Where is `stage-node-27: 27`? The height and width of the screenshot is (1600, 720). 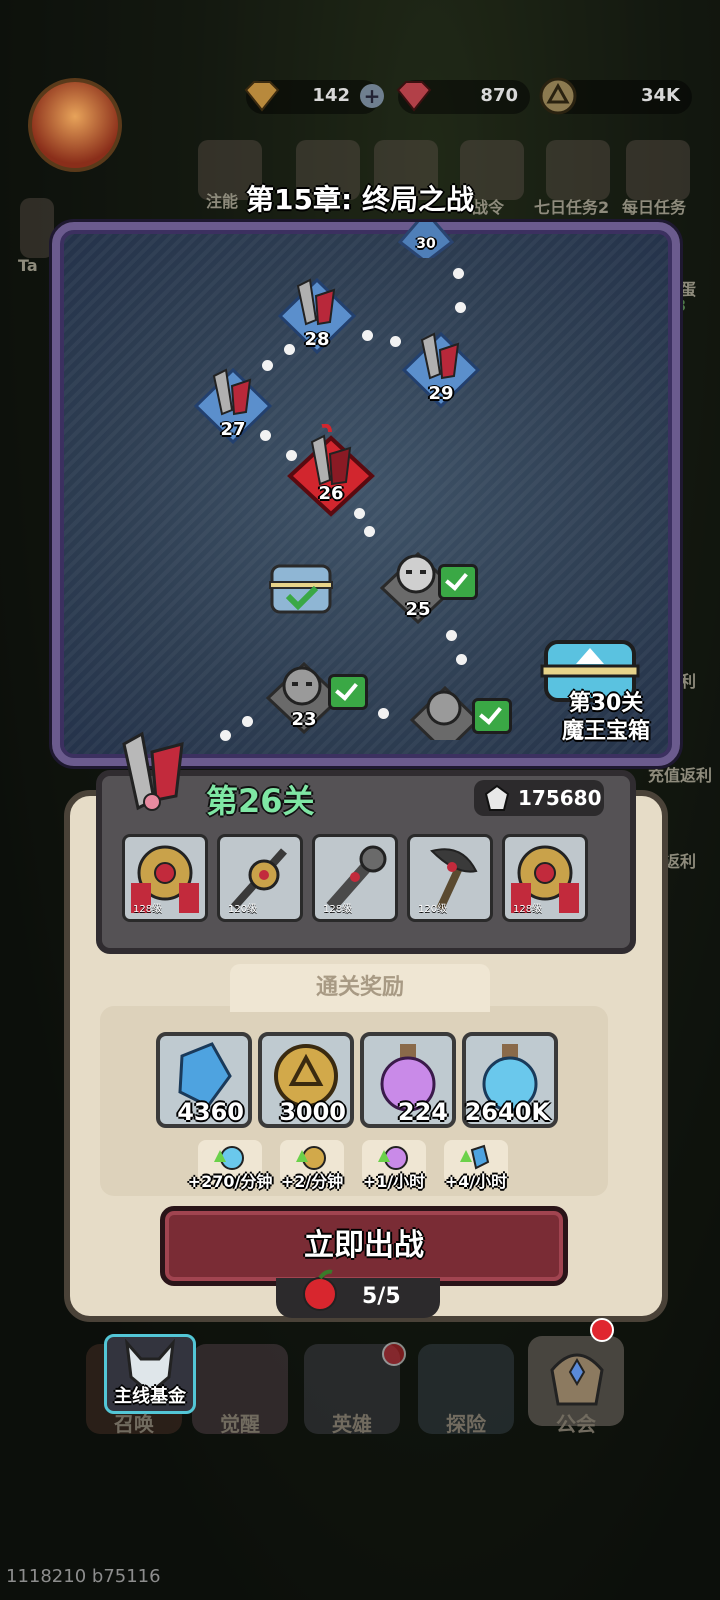
stage-node-27: 27 is located at coordinates (233, 403).